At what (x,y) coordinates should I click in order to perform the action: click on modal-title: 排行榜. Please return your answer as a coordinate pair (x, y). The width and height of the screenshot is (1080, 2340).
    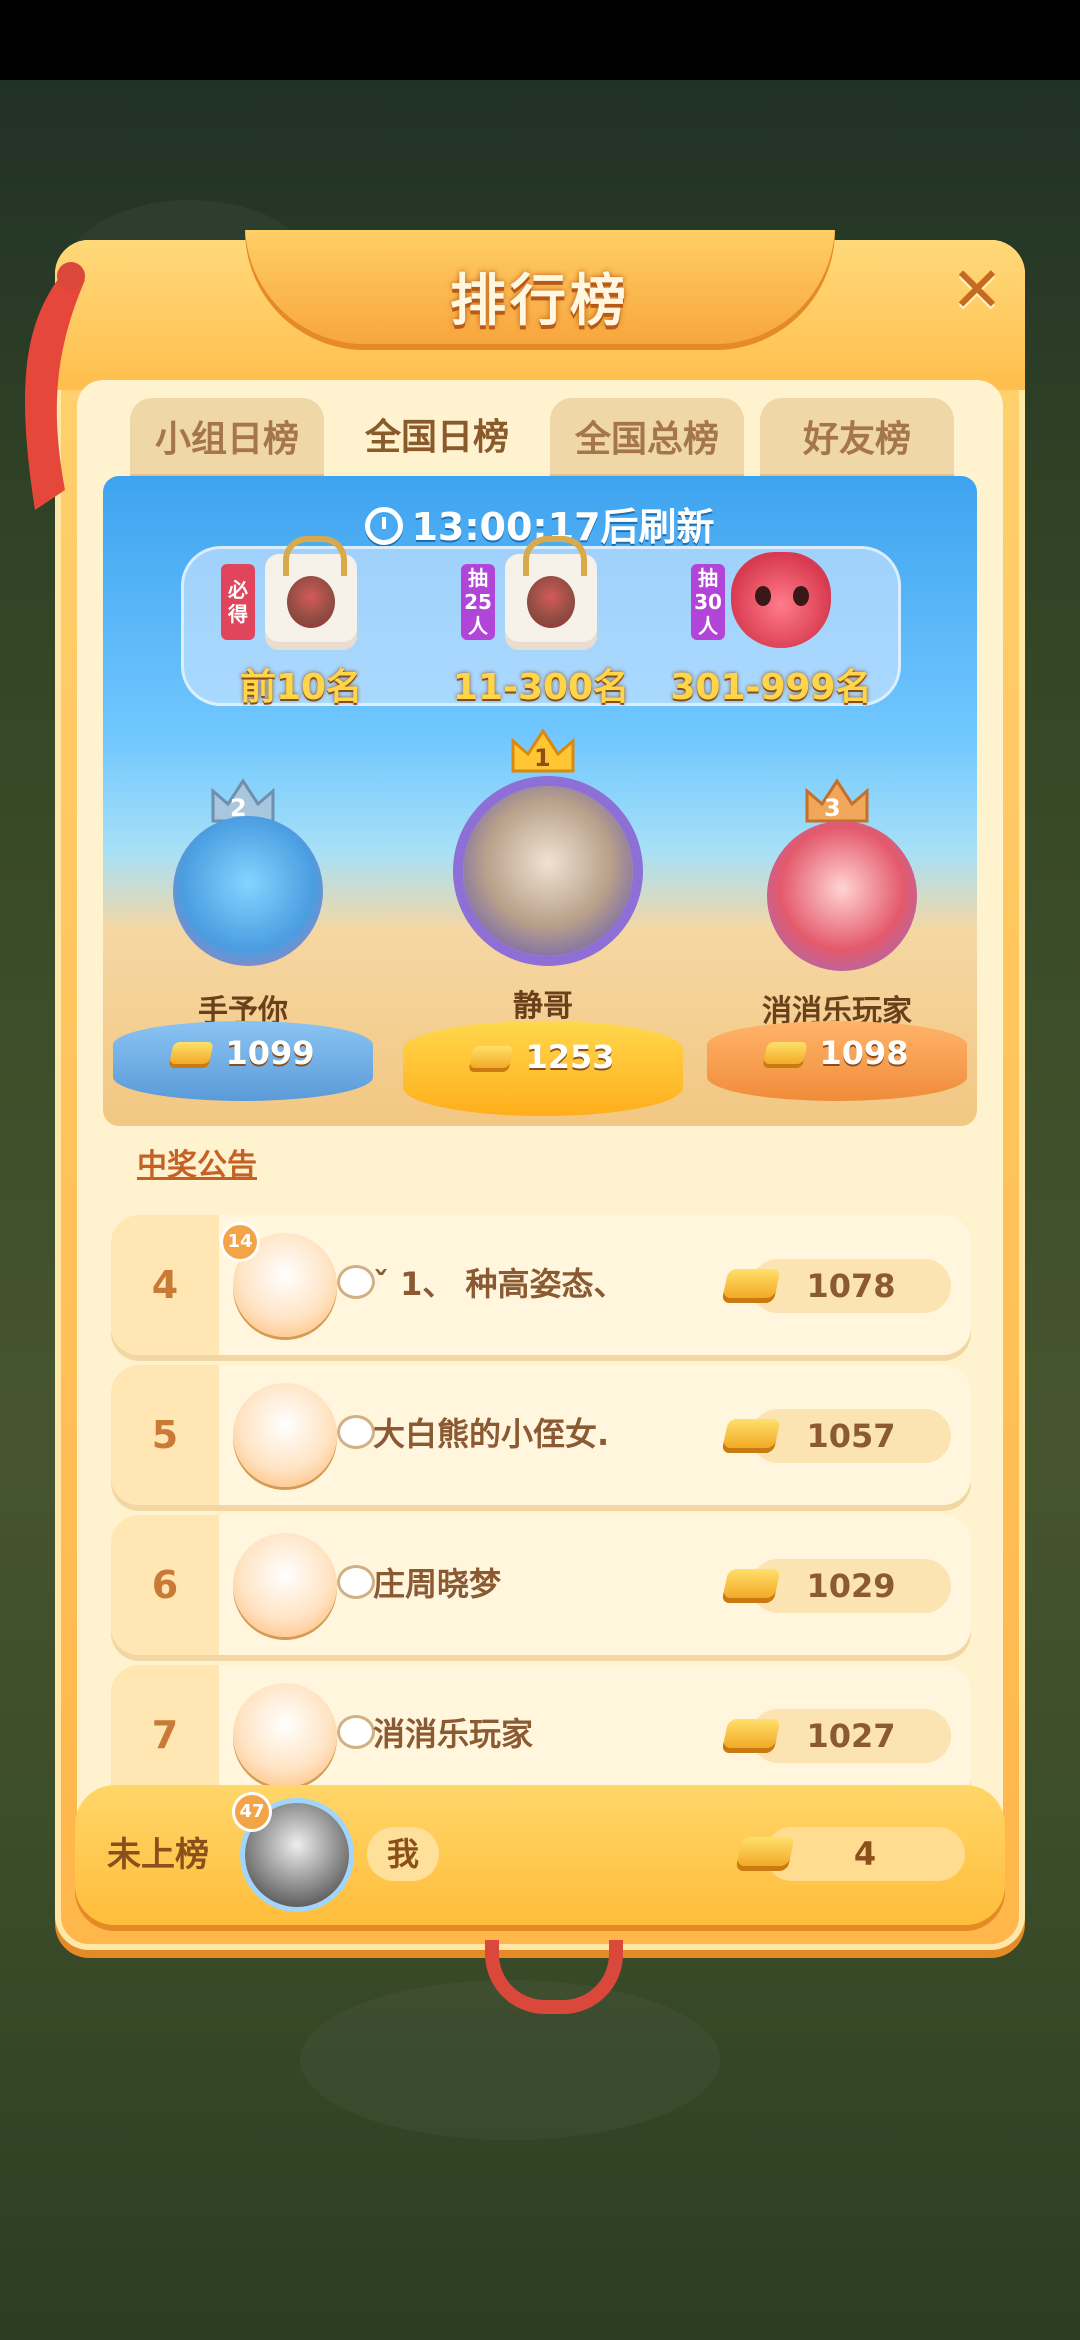
    Looking at the image, I should click on (540, 300).